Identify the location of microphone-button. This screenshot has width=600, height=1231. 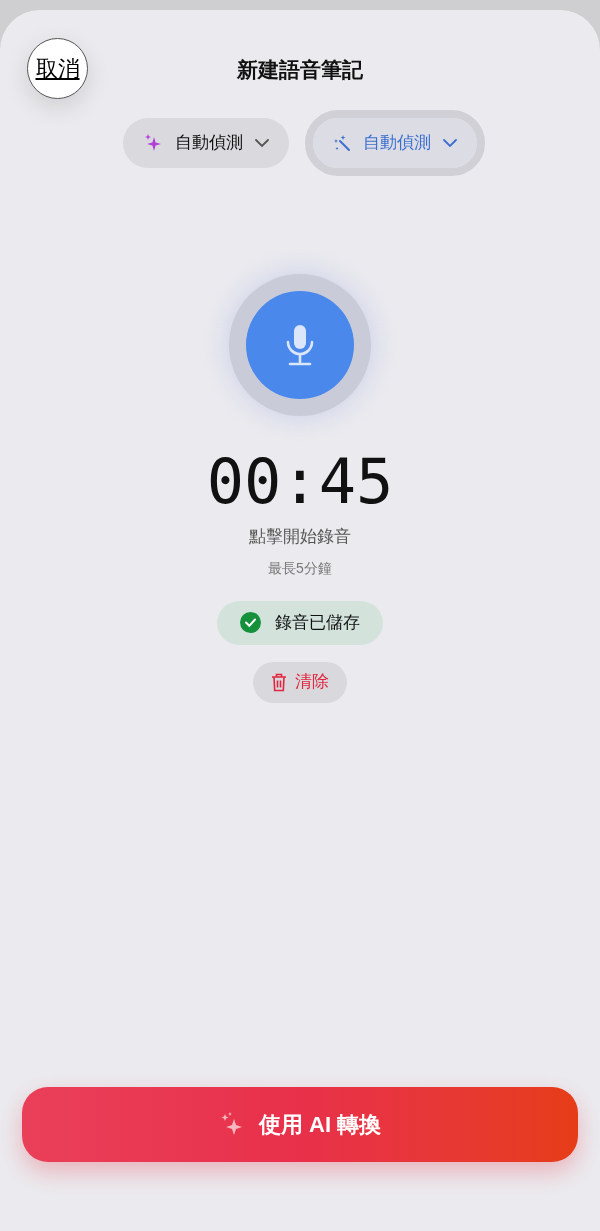
(300, 345).